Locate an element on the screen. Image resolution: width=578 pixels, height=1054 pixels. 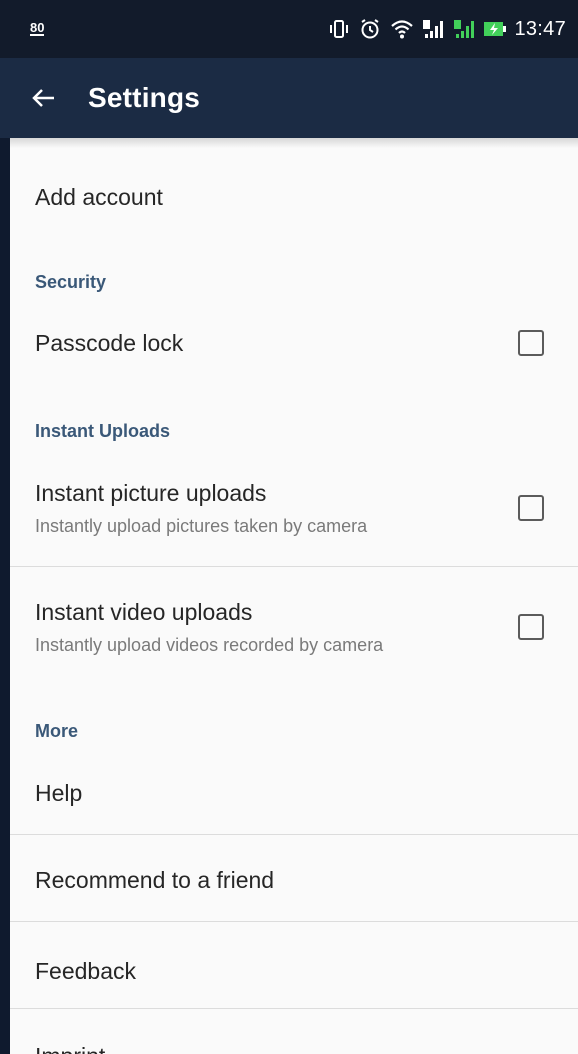
wifi-icon is located at coordinates (402, 29).